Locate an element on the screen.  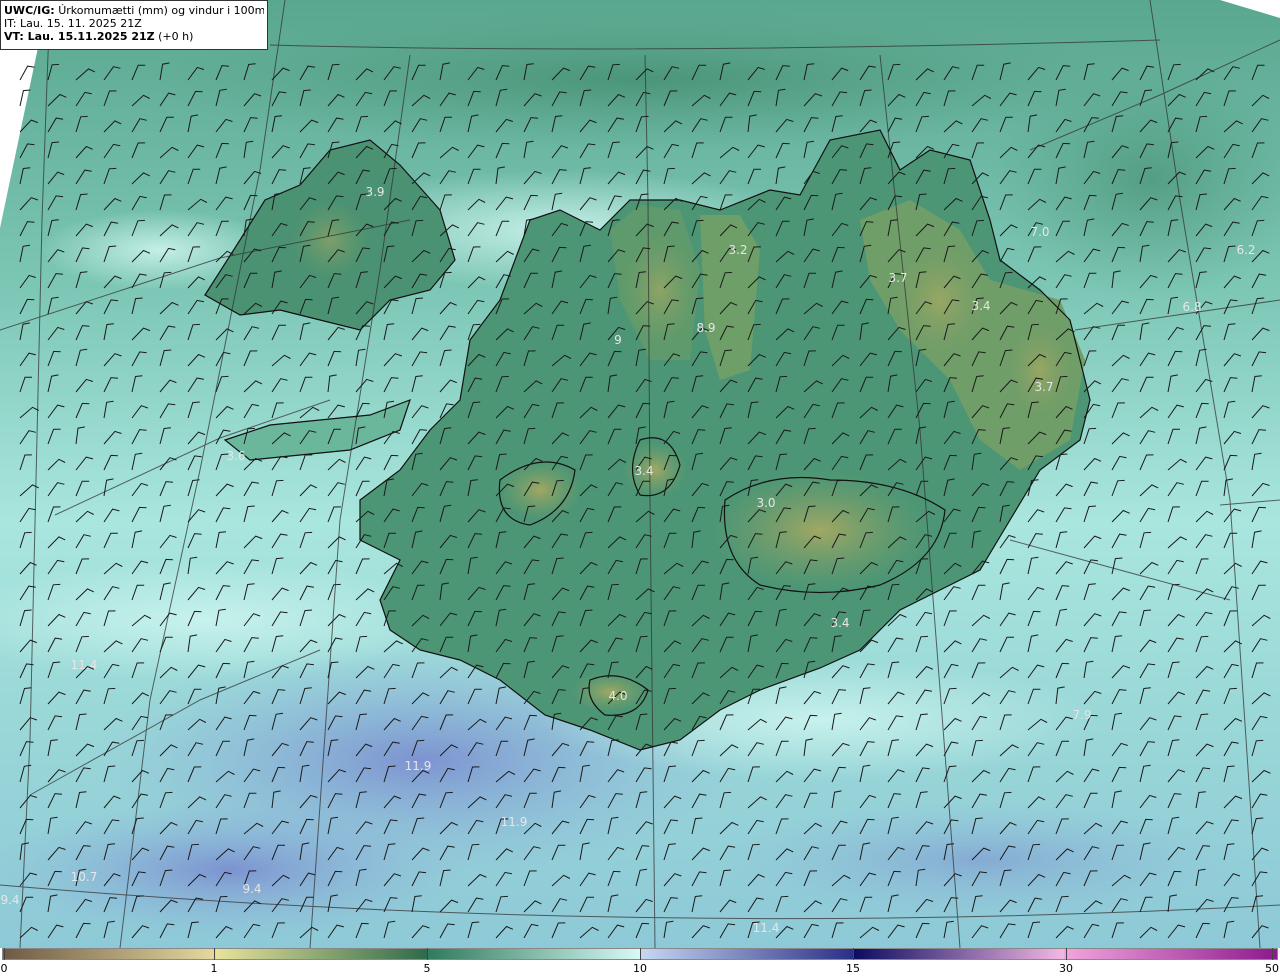
lead-time: (+0 h) is located at coordinates (176, 36).